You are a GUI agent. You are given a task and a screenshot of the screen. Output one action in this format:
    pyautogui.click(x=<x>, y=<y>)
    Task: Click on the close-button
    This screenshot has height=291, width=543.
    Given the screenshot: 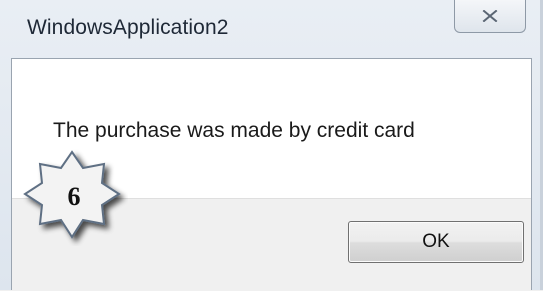 What is the action you would take?
    pyautogui.click(x=490, y=16)
    